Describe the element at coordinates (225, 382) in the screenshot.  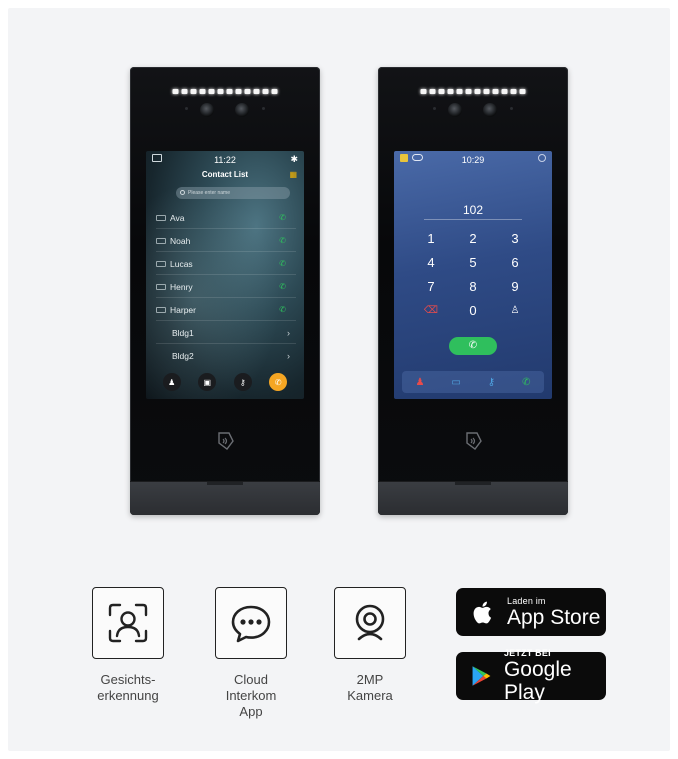
I see `bottom-dock: ♟ ▣ ⚷ ✆` at that location.